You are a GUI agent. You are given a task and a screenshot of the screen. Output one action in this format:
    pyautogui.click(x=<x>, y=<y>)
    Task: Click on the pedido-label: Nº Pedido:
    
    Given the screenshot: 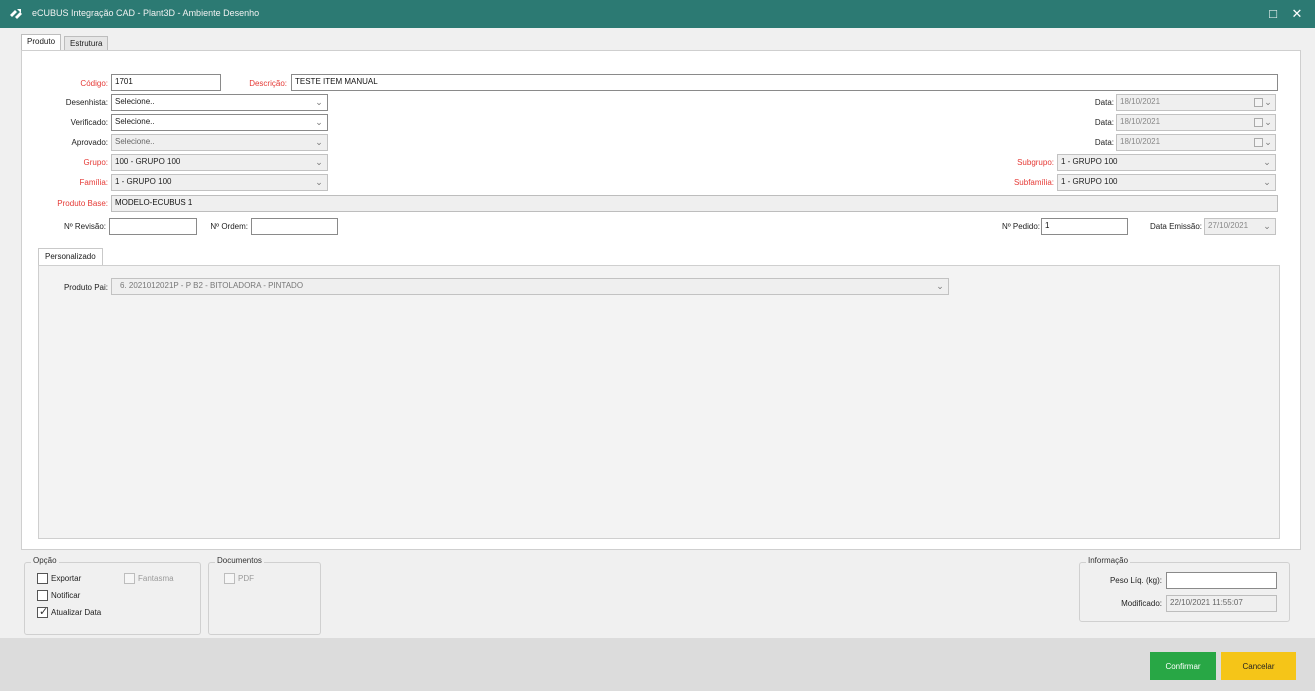 What is the action you would take?
    pyautogui.click(x=1020, y=226)
    